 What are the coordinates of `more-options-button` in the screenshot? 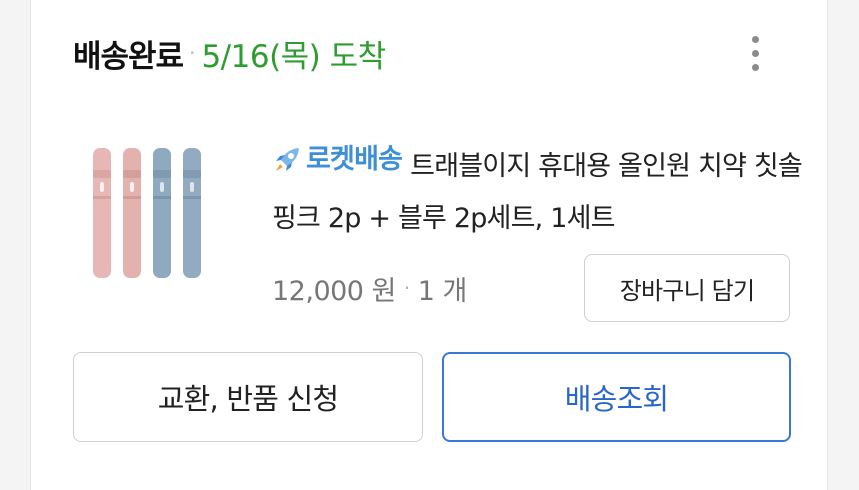 It's located at (755, 53).